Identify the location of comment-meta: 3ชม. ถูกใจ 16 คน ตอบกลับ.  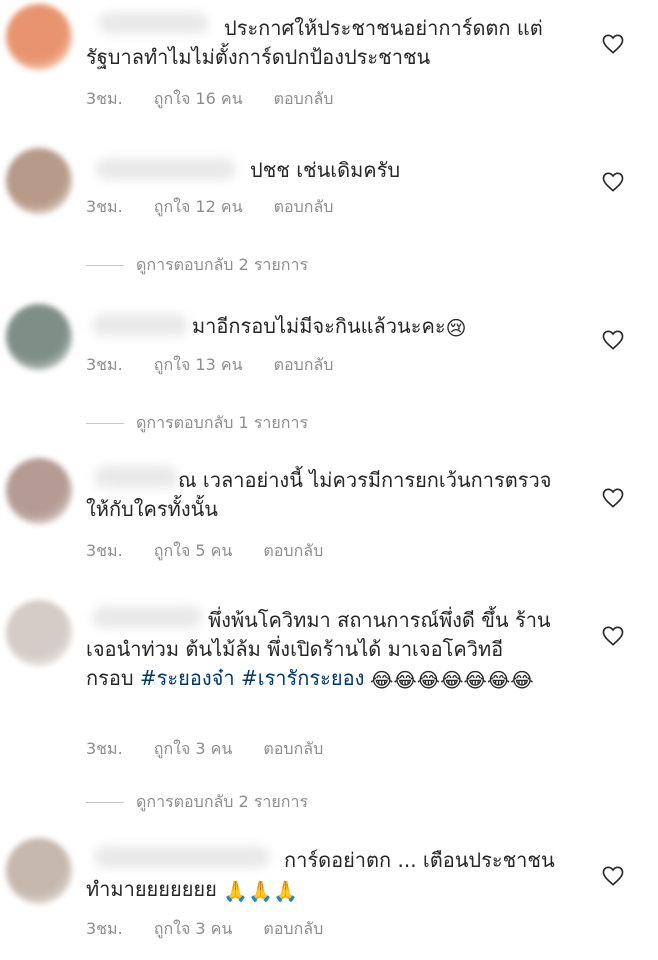
(222, 99).